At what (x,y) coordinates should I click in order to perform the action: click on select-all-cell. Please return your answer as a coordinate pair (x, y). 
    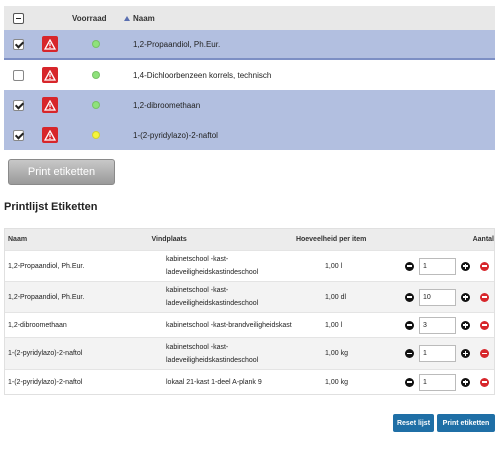
    Looking at the image, I should click on (18, 18).